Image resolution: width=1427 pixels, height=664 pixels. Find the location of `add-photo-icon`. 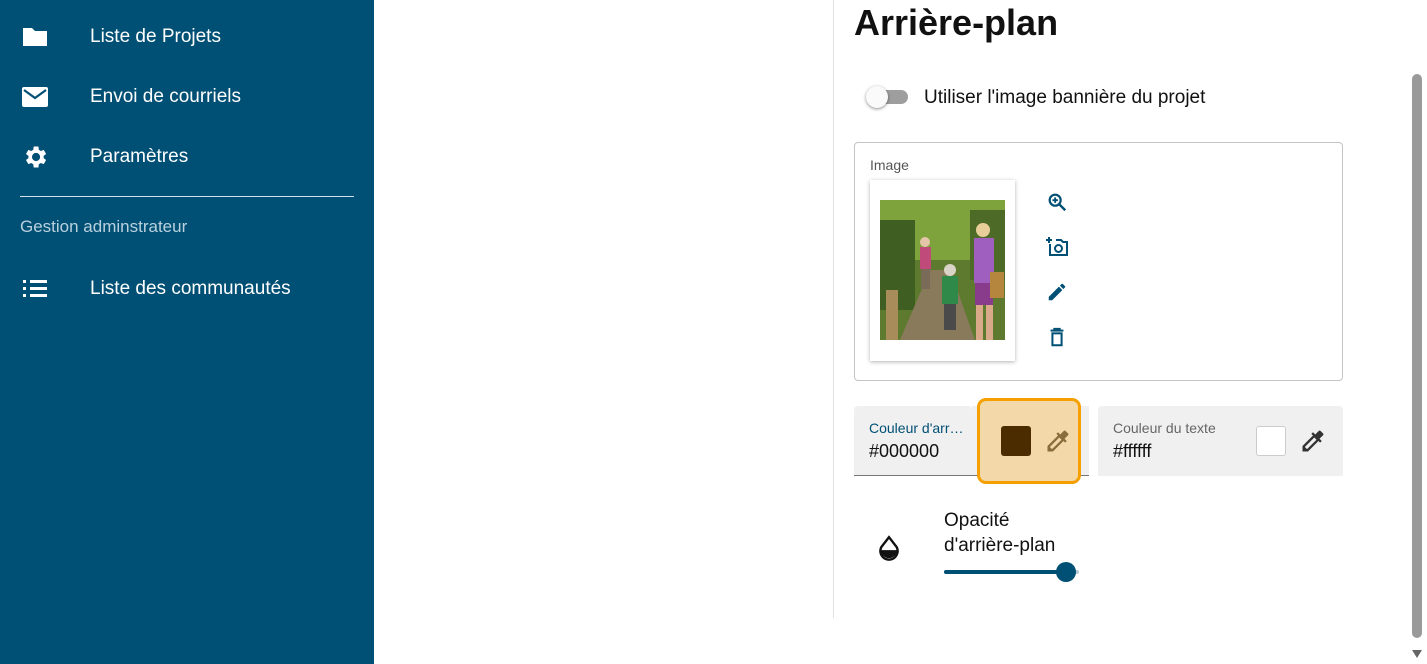

add-photo-icon is located at coordinates (1057, 246).